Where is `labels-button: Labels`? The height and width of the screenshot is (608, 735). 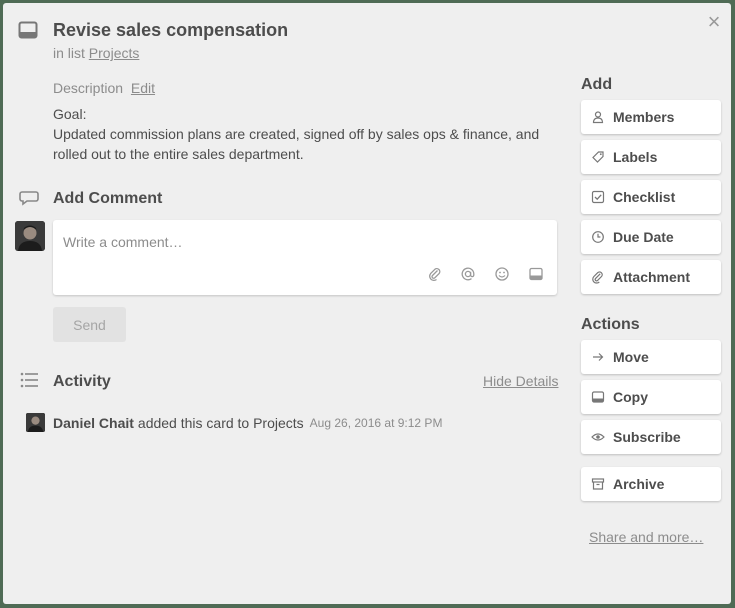
labels-button: Labels is located at coordinates (651, 157).